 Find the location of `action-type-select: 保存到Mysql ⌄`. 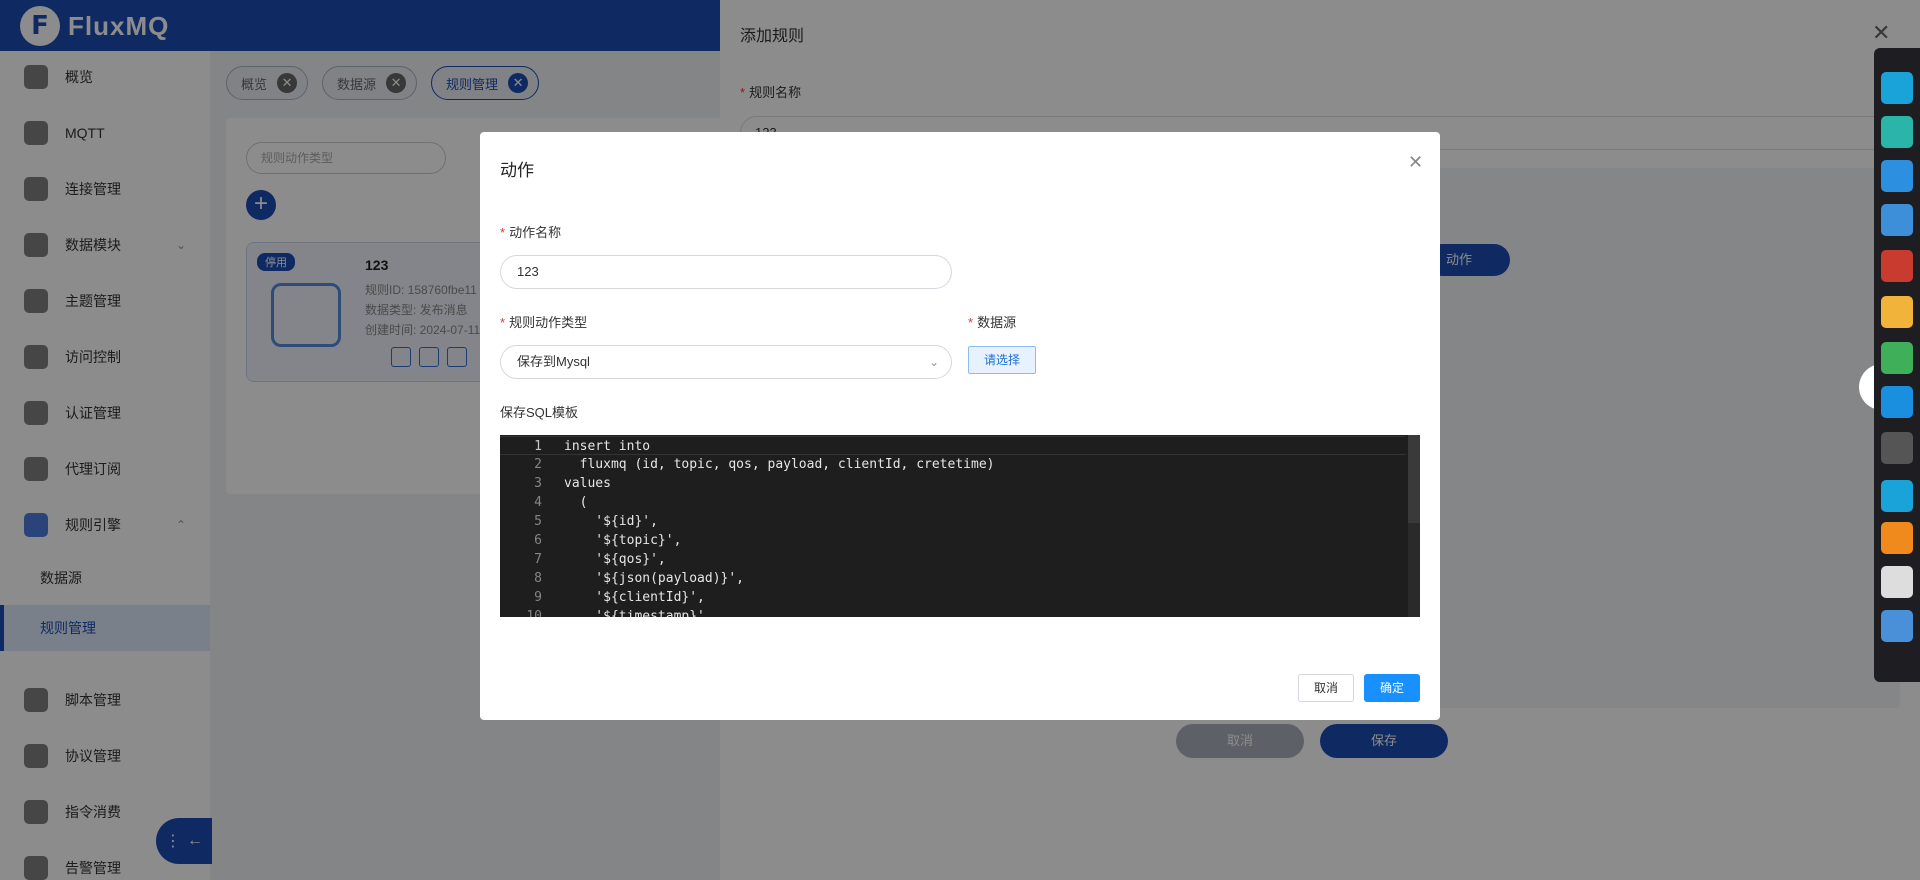

action-type-select: 保存到Mysql ⌄ is located at coordinates (726, 362).